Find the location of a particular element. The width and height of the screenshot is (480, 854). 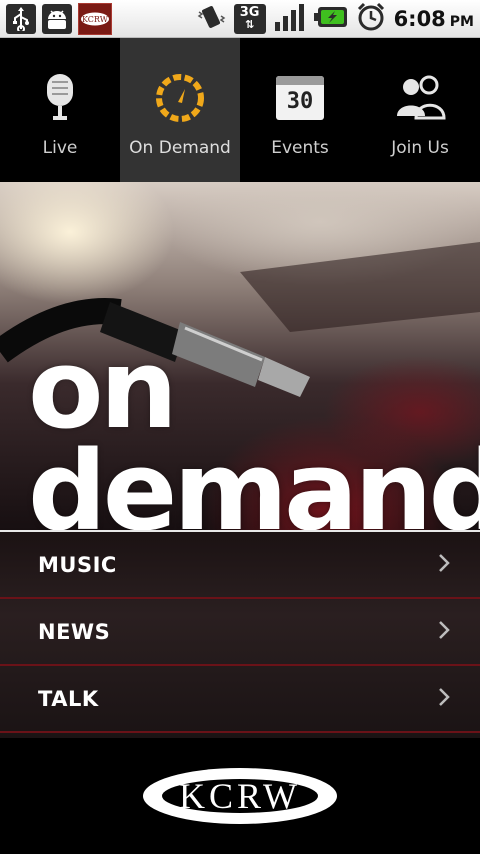

status-time: 6:08 PM is located at coordinates (434, 19).